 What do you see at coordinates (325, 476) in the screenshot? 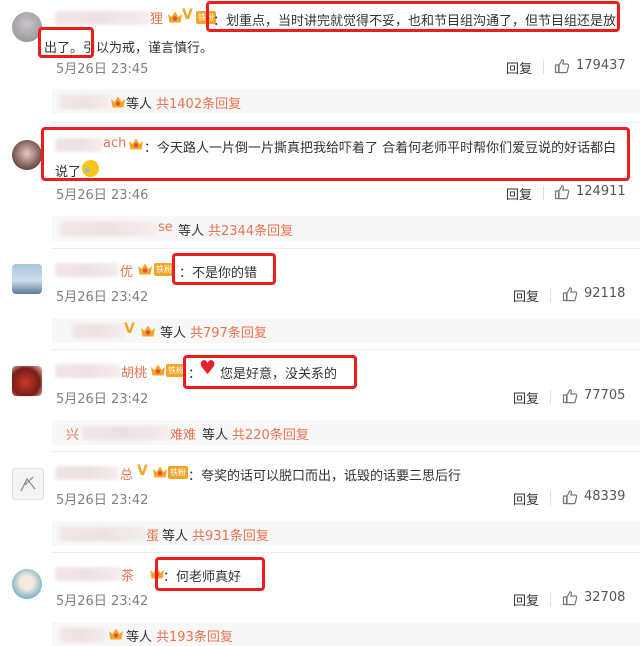
I see `comment-text: ：夸奖的话可以脱口而出，诋毁的话要三思后行` at bounding box center [325, 476].